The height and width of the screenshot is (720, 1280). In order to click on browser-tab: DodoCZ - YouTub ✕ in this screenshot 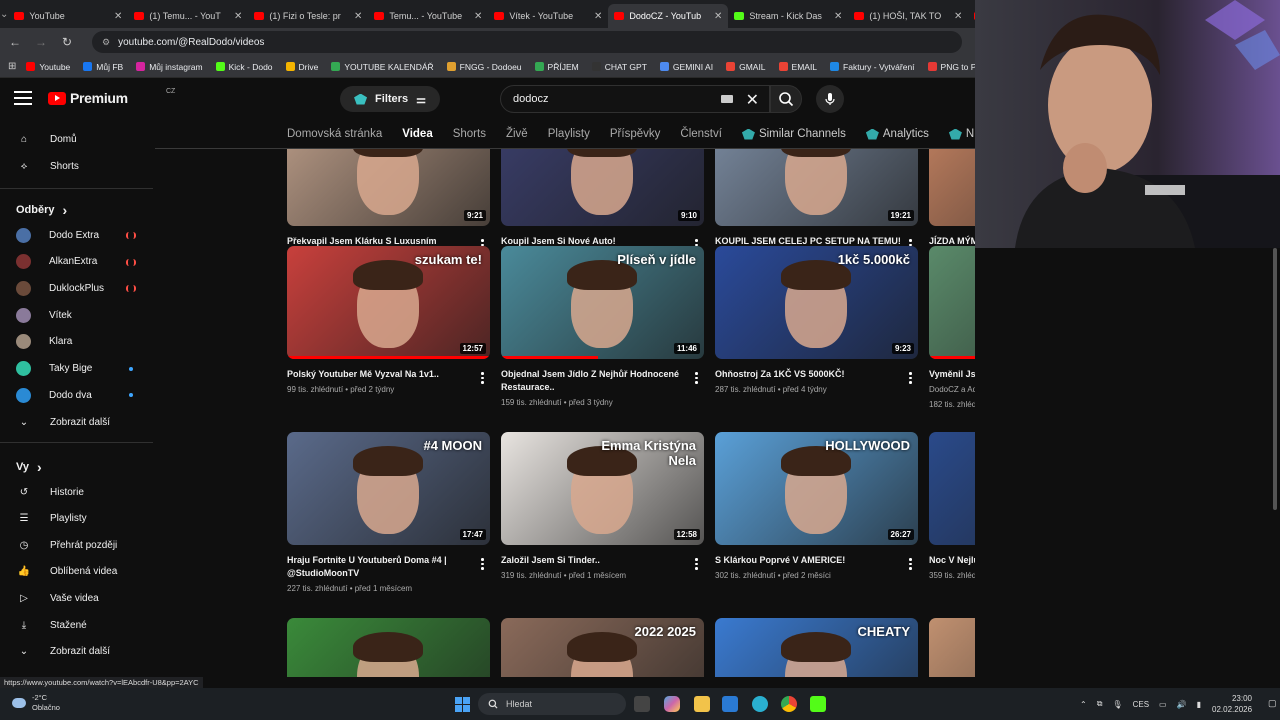, I will do `click(668, 16)`.